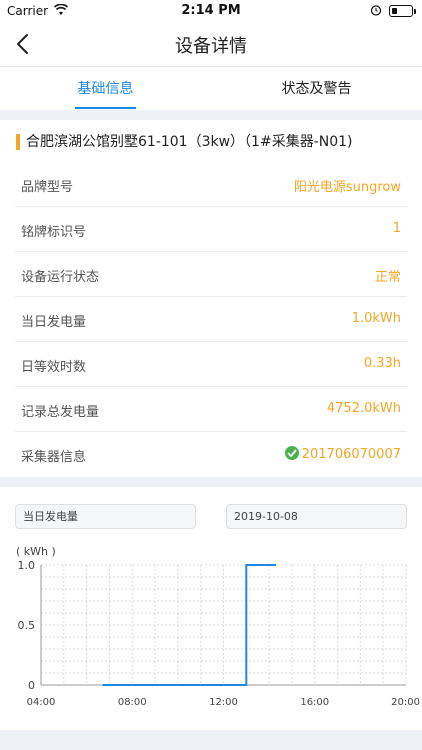 The width and height of the screenshot is (422, 750). I want to click on tab-basic-info: 基础信息, so click(105, 89).